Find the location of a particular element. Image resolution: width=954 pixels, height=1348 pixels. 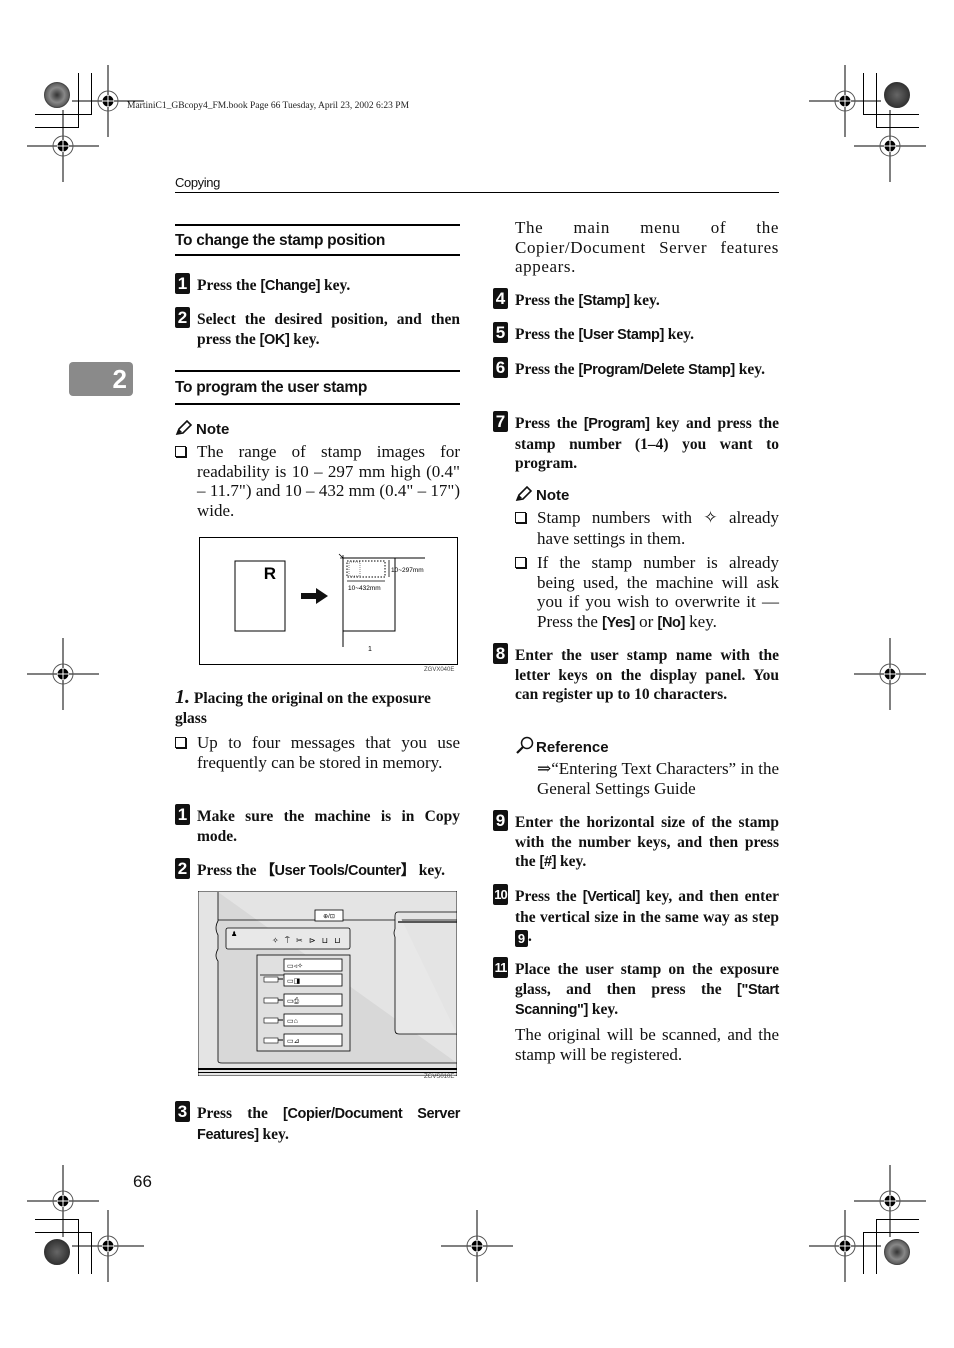

step-number: 5 is located at coordinates (500, 332).